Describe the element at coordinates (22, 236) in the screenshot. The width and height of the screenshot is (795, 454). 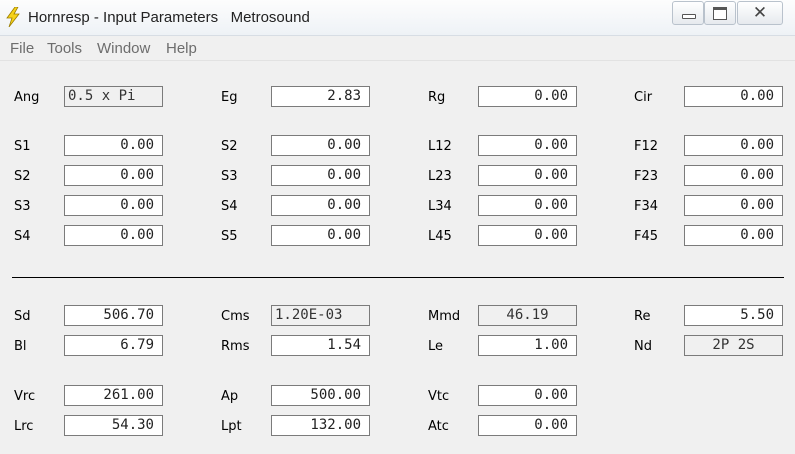
I see `label-s4: S4` at that location.